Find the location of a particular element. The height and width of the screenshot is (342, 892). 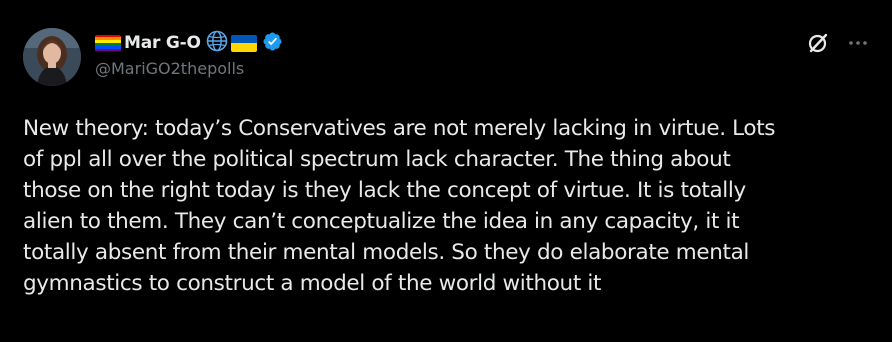

author-name-row: Mar G-O is located at coordinates (189, 43).